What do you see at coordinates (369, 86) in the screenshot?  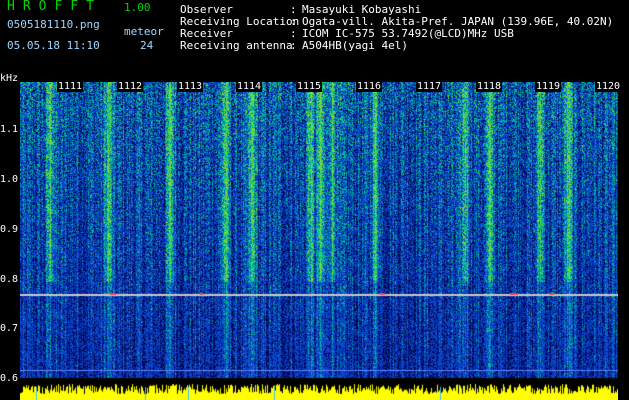 I see `x-tick-label: 1116` at bounding box center [369, 86].